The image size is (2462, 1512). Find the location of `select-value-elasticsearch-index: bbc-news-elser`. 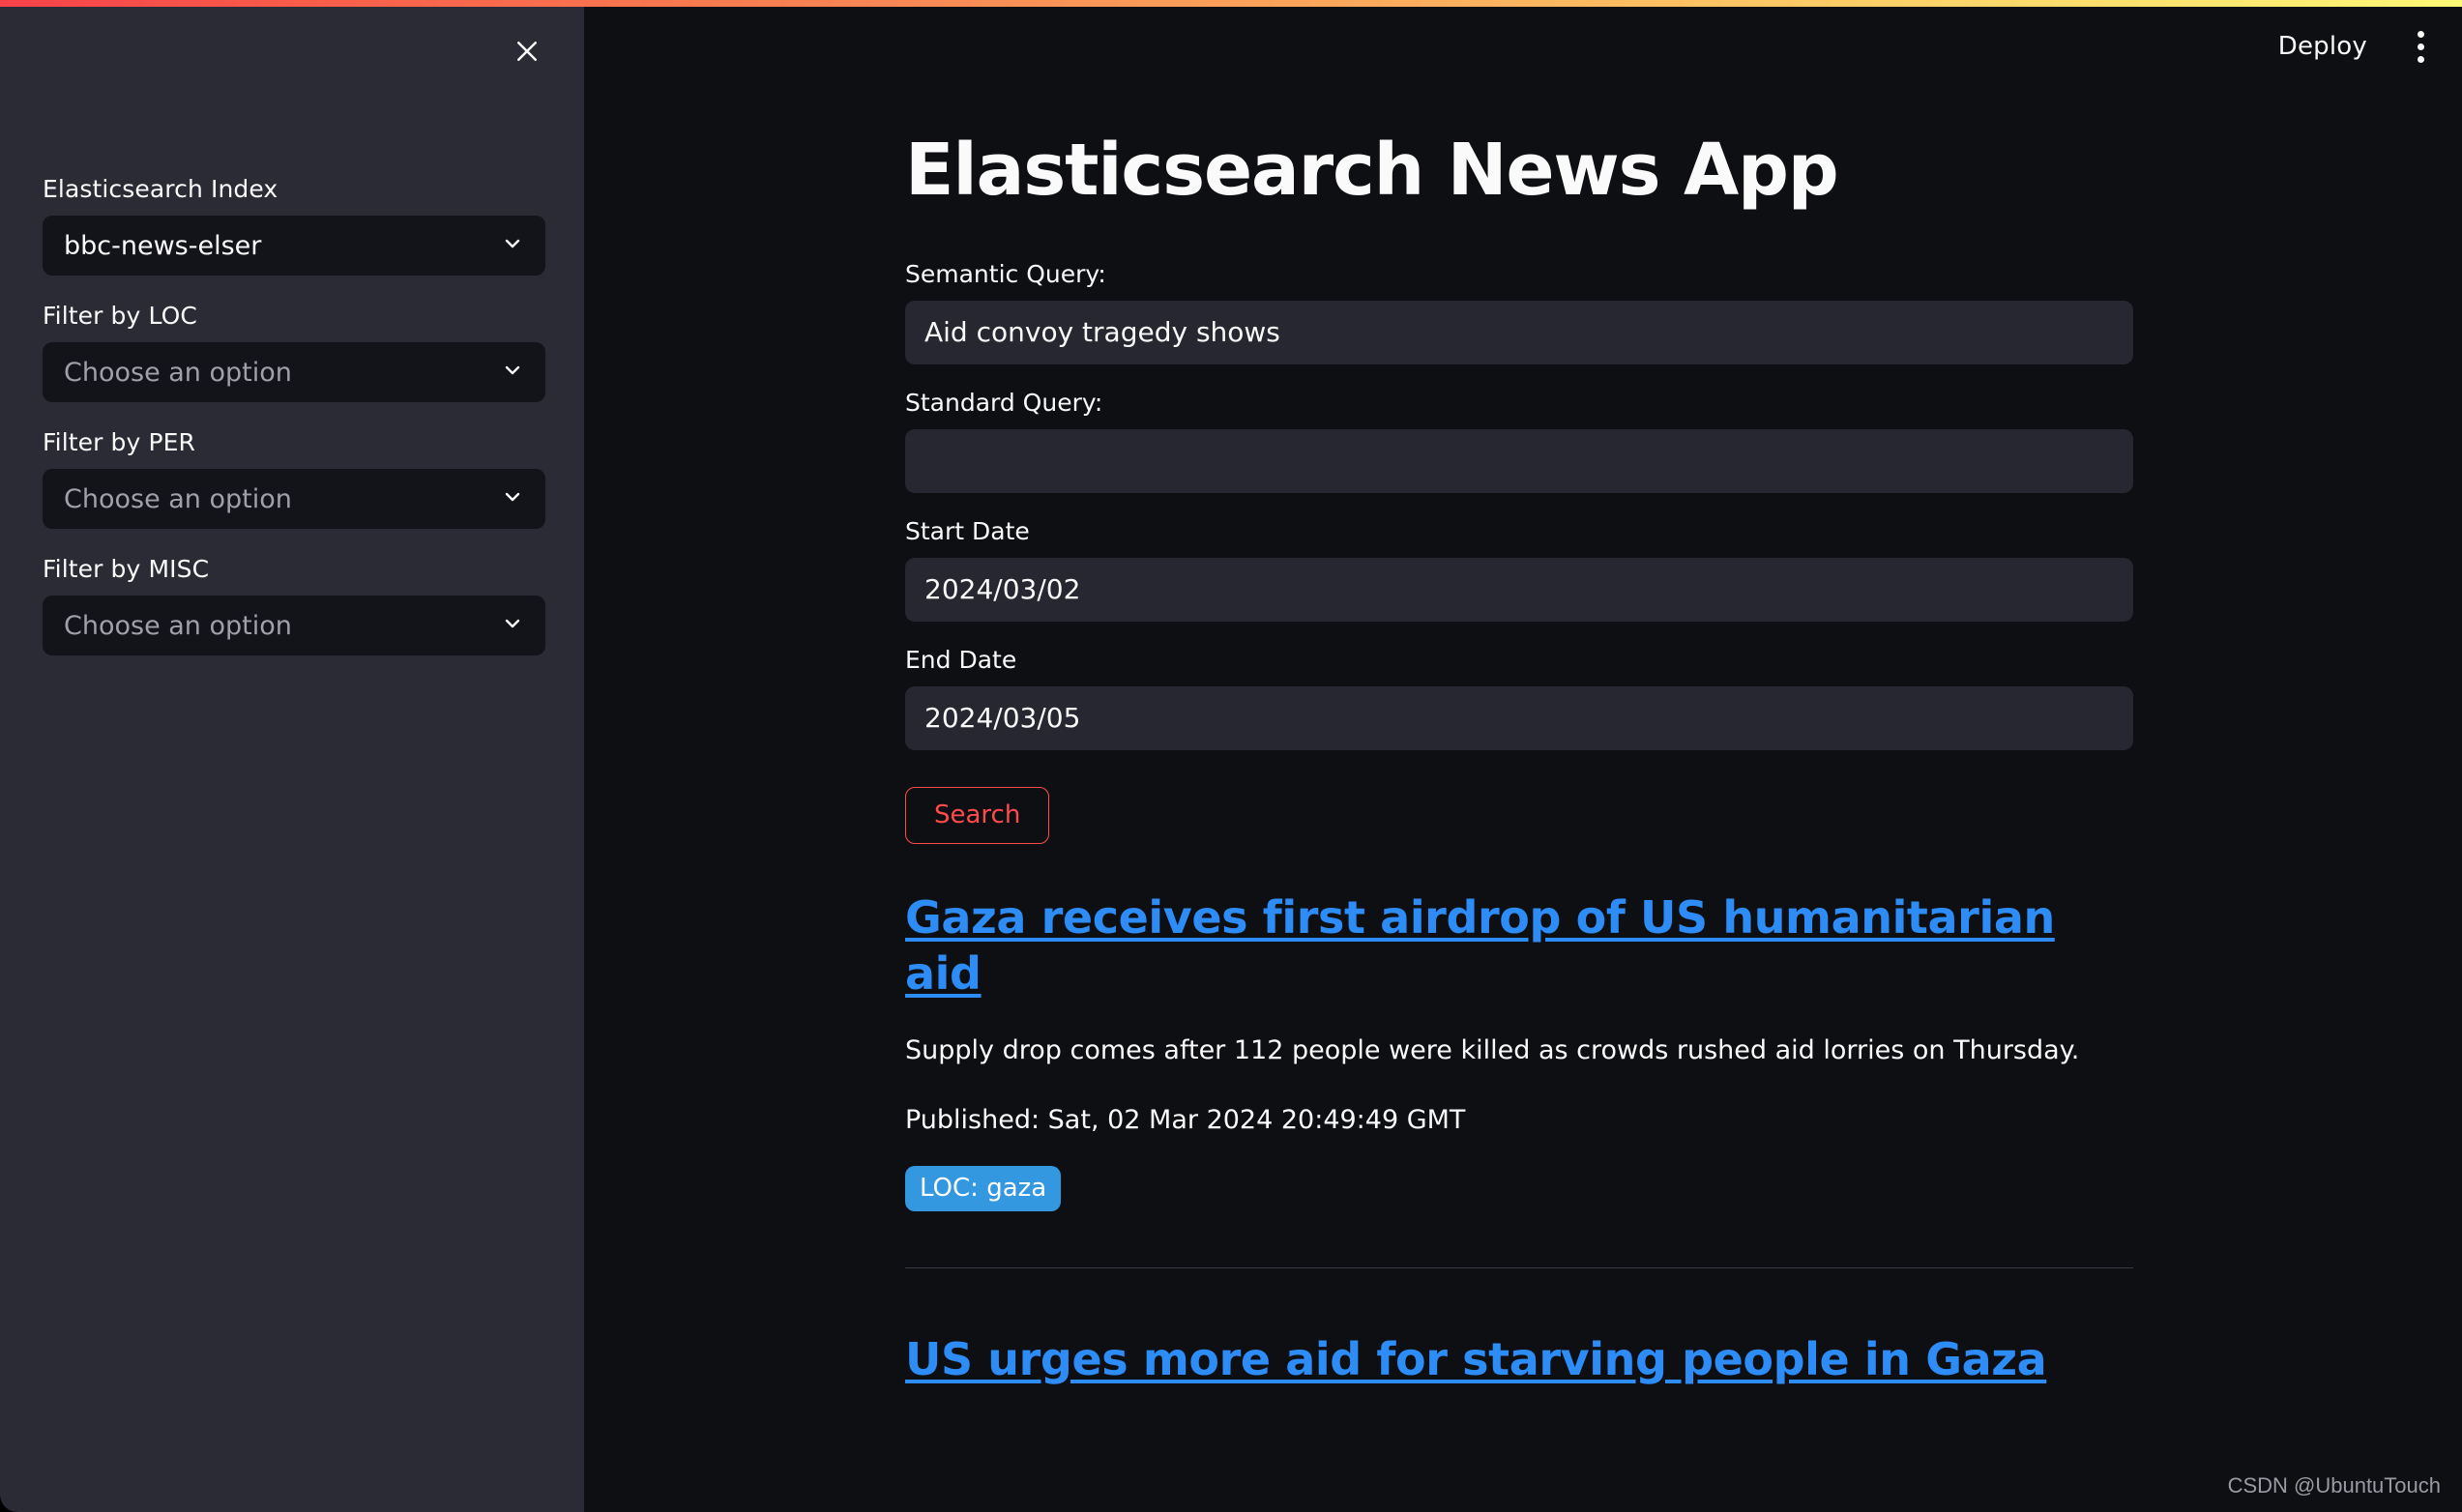

select-value-elasticsearch-index: bbc-news-elser is located at coordinates (163, 245).